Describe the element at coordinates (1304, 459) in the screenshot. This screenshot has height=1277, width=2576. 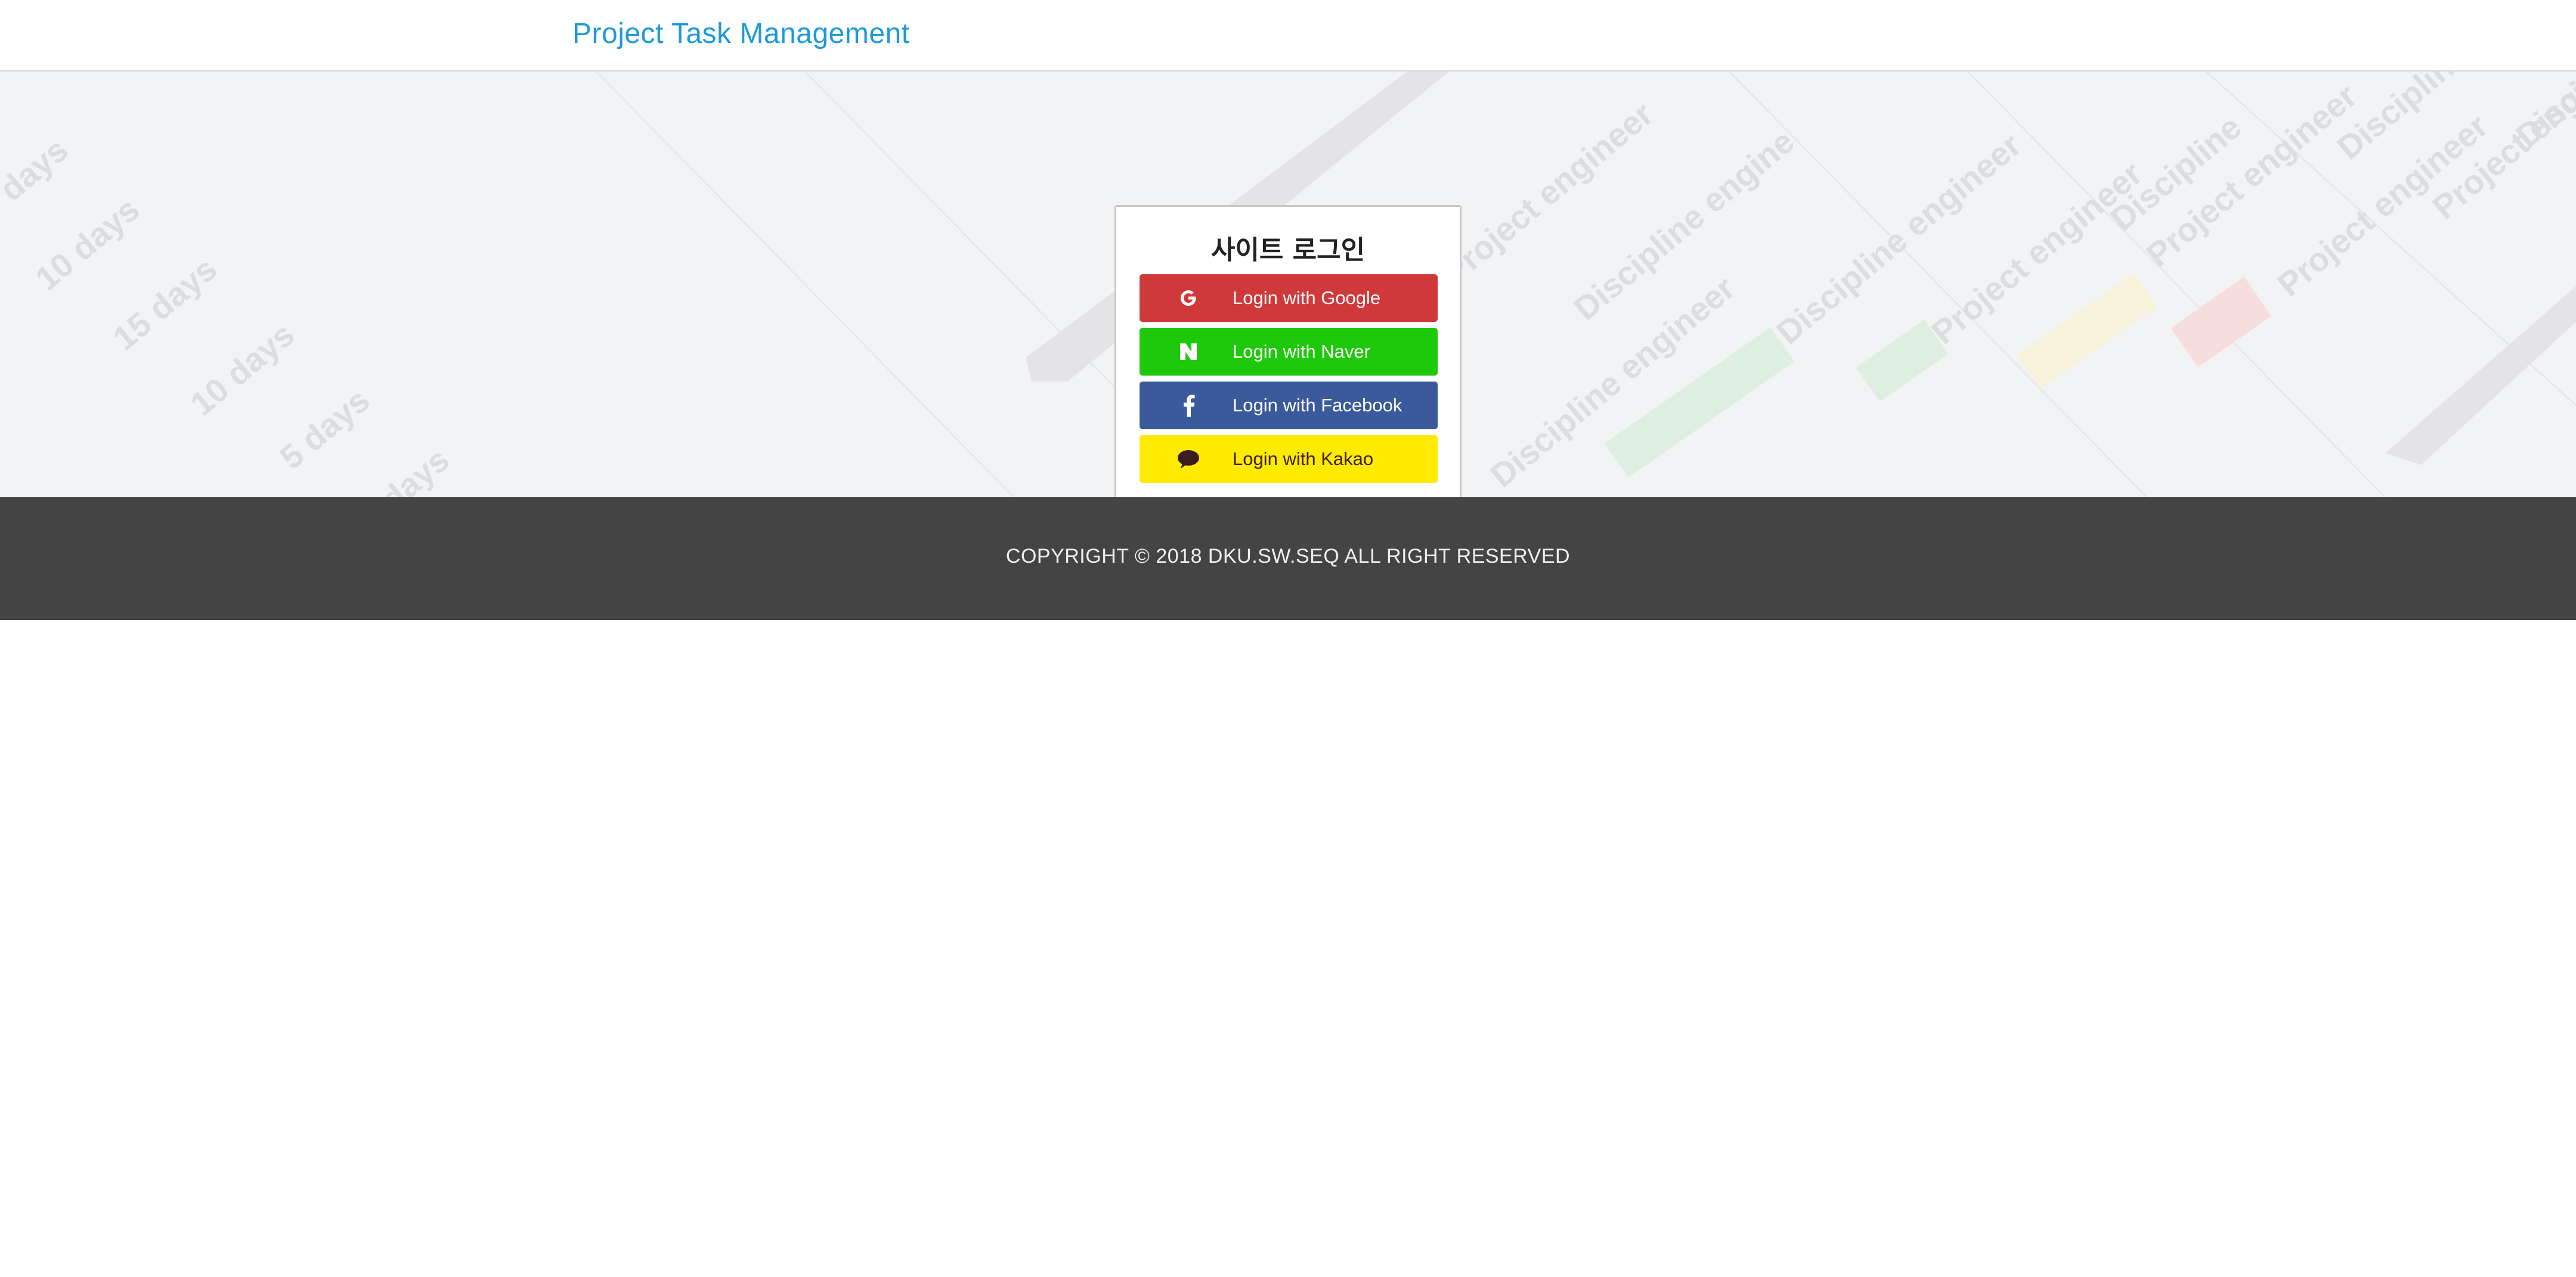
I see `login-kakao-label: Login with Kakao` at that location.